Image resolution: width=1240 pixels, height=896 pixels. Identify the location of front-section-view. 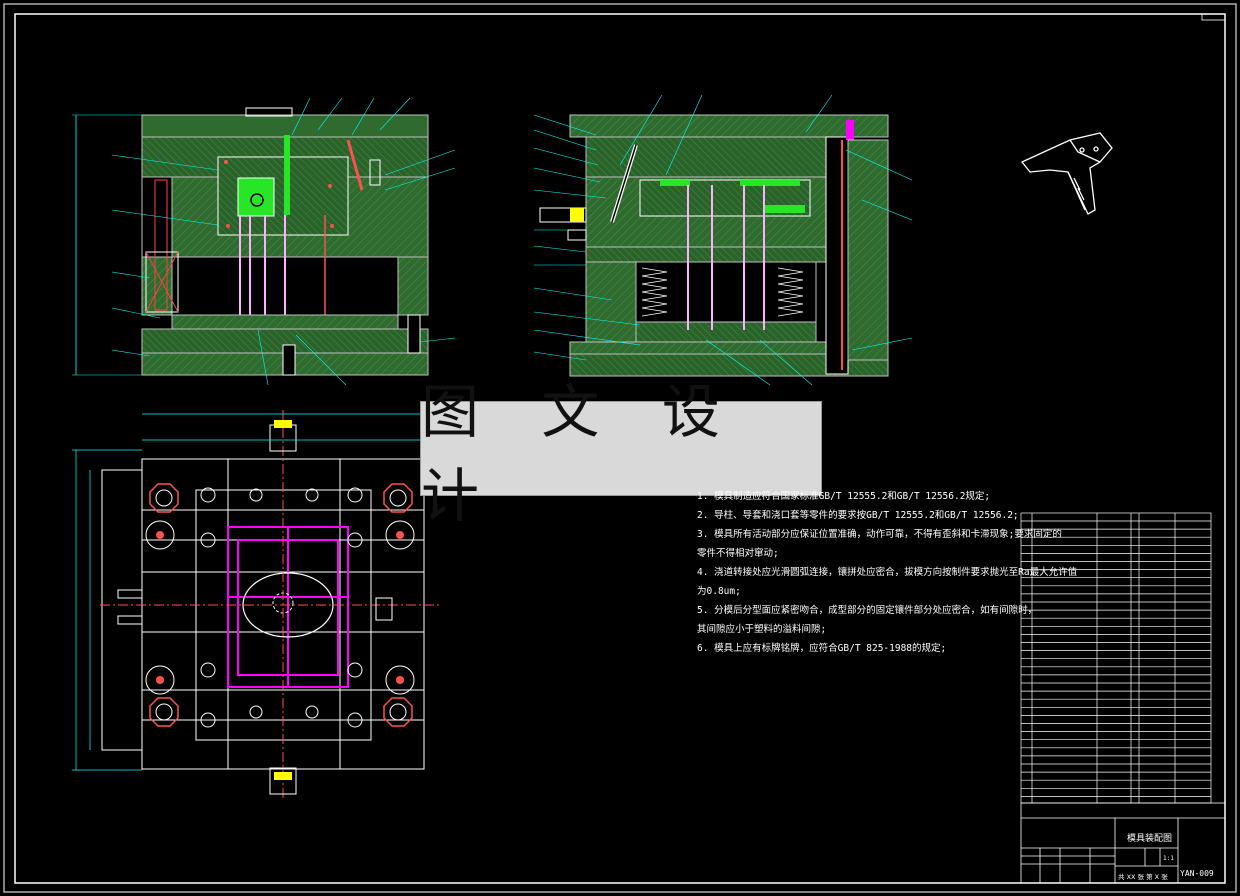
(264, 241).